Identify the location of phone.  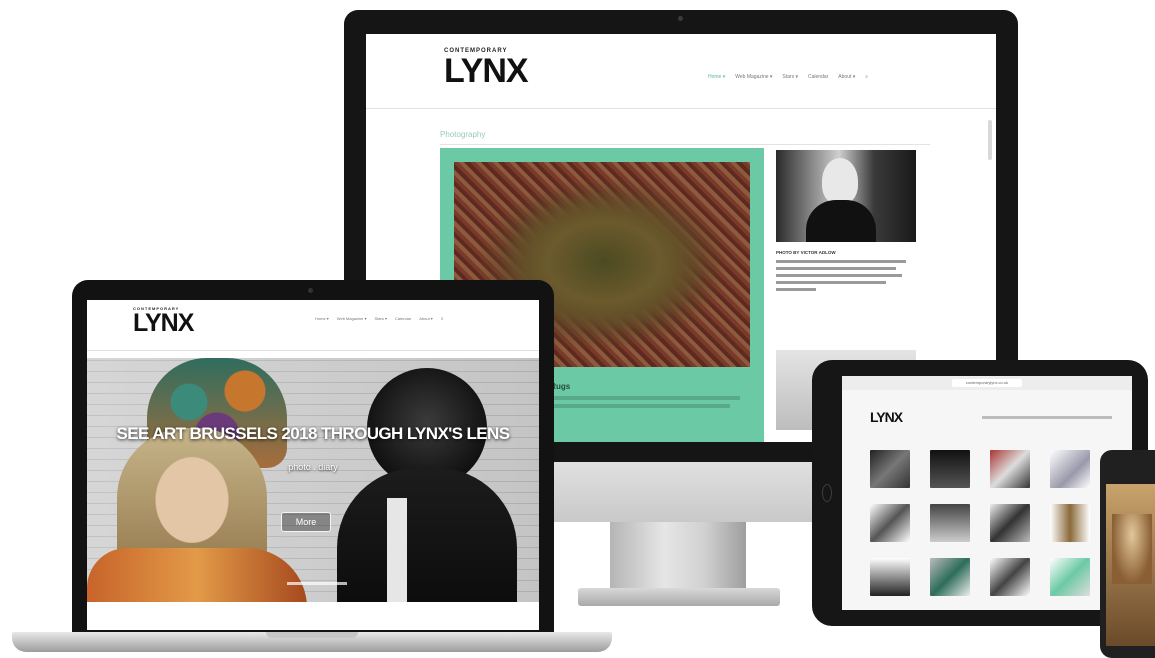
(1127, 554).